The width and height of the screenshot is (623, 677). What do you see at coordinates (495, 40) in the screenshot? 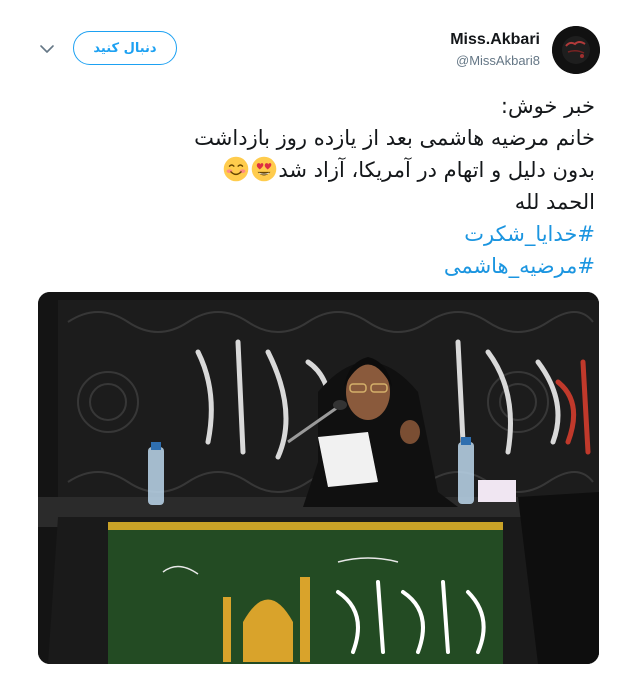
I see `author-display-name: Miss.Akbari` at bounding box center [495, 40].